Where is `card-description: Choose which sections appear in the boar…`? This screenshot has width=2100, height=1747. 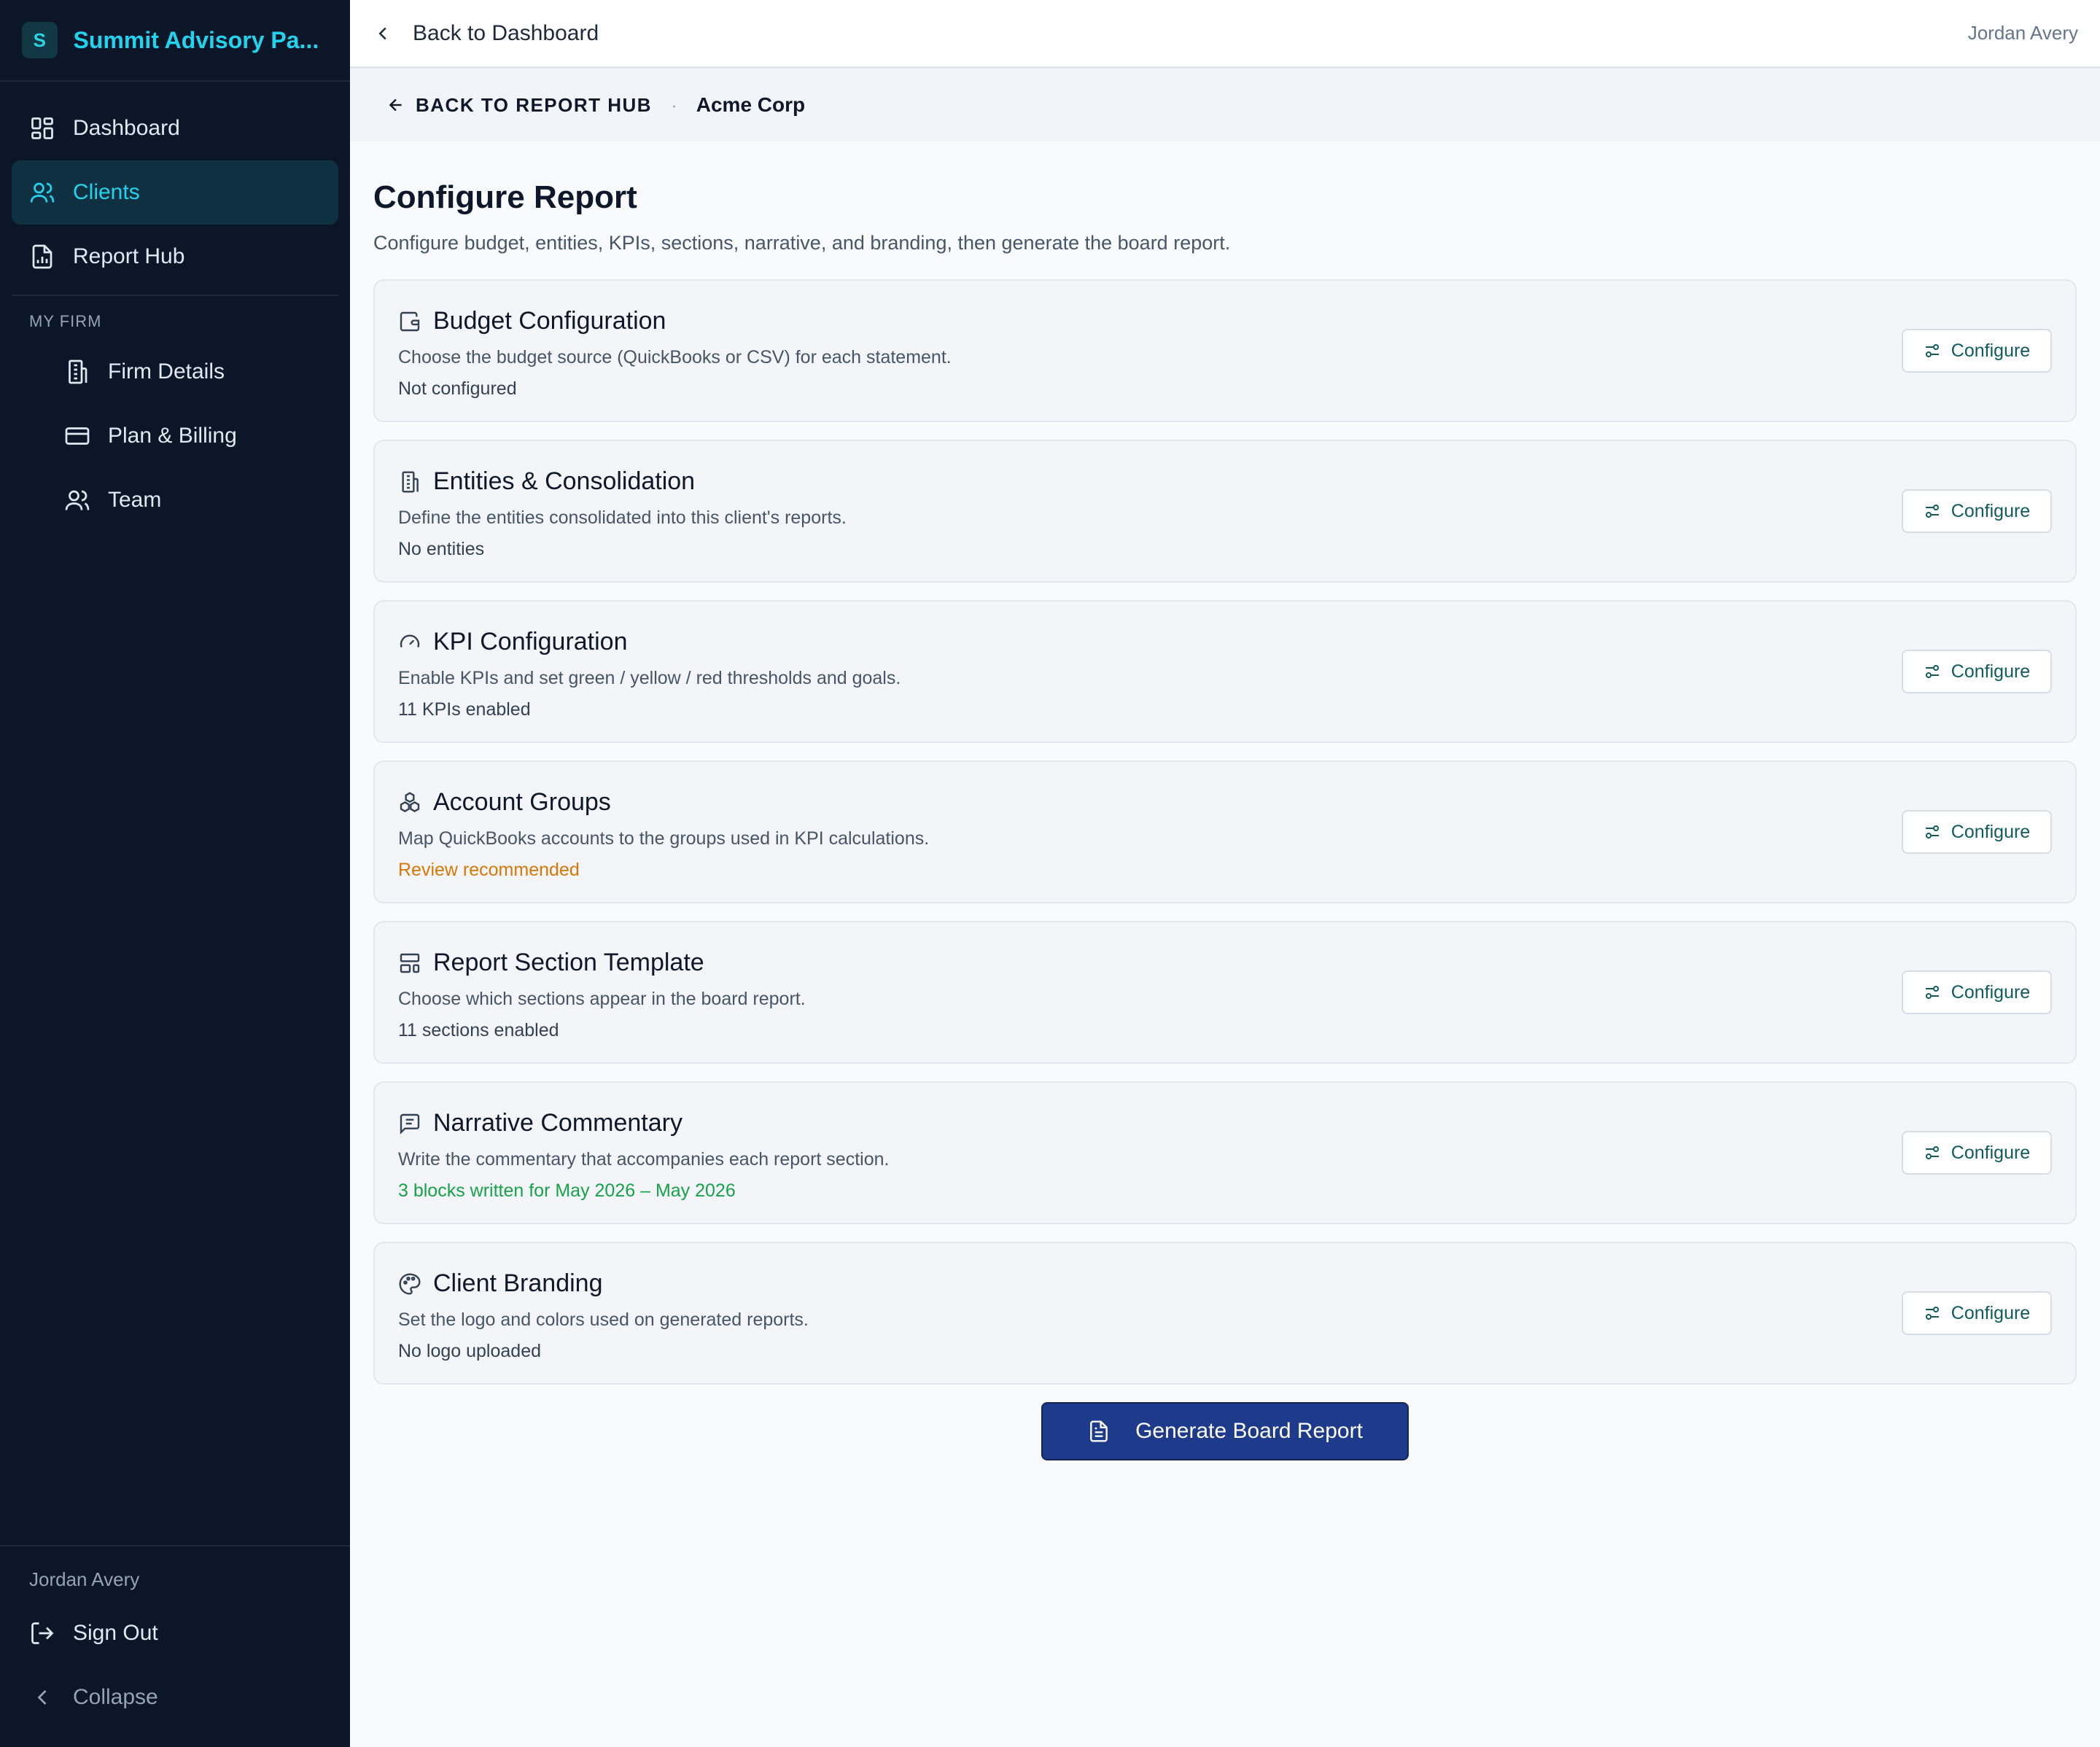 card-description: Choose which sections appear in the boar… is located at coordinates (602, 999).